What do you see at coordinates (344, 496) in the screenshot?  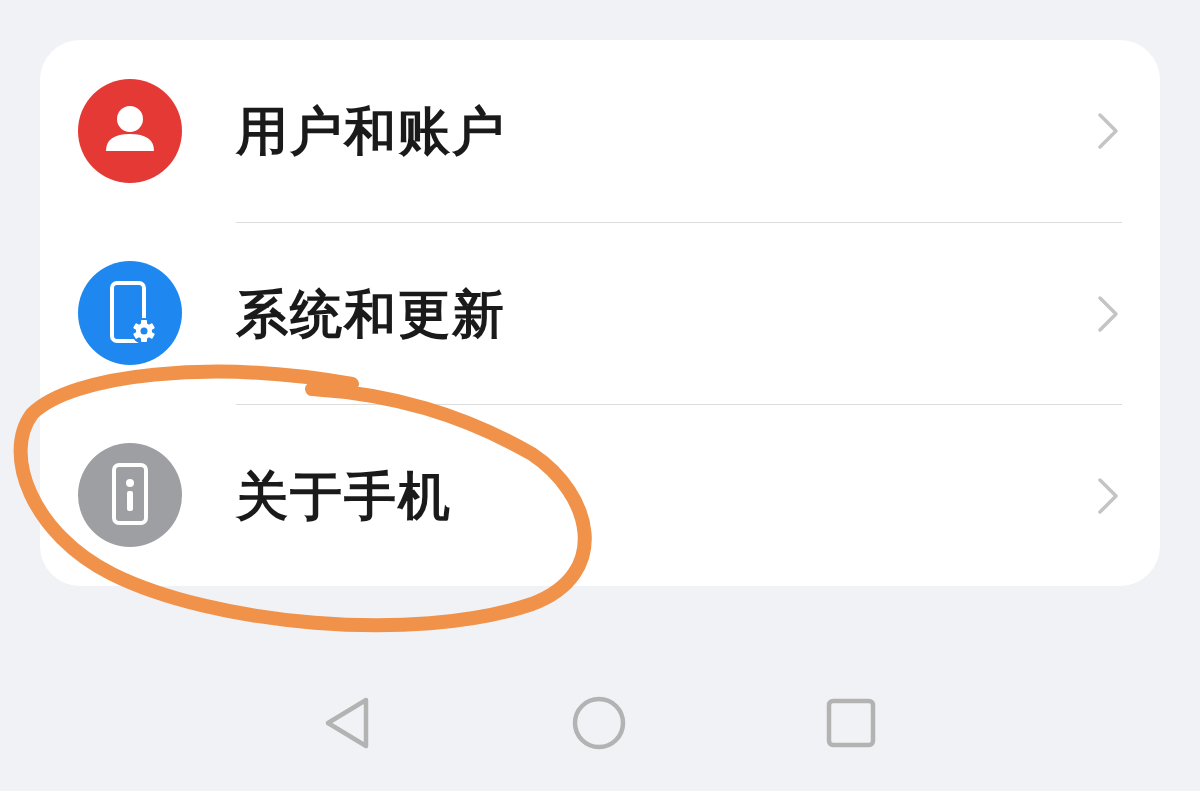 I see `item-label: 关于手机` at bounding box center [344, 496].